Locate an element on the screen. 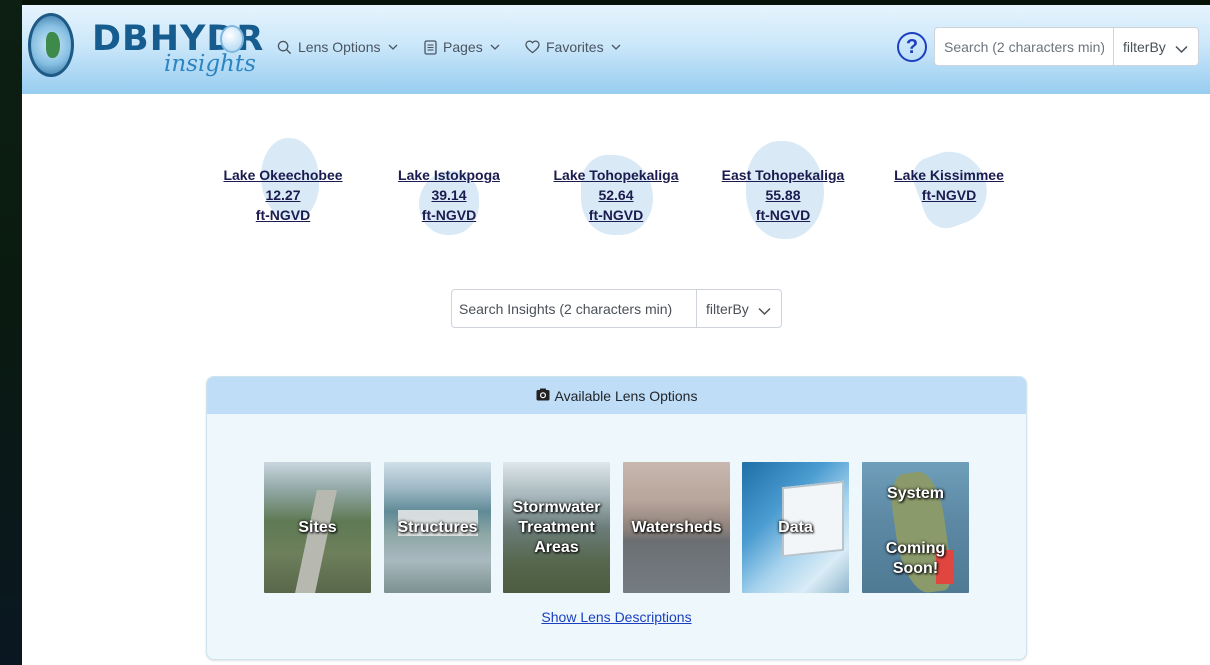 This screenshot has width=1210, height=665. lens-tile-watersheds: Watersheds is located at coordinates (676, 527).